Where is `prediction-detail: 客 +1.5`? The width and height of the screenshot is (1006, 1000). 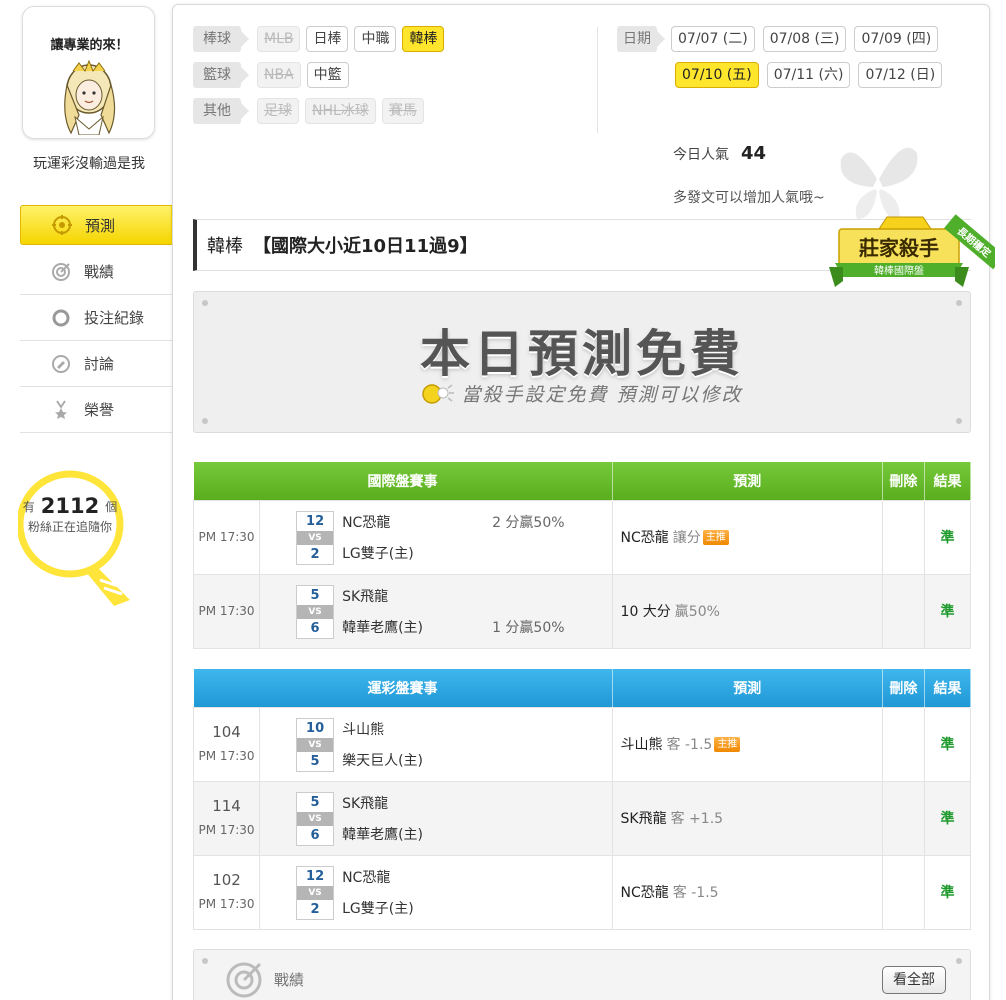 prediction-detail: 客 +1.5 is located at coordinates (697, 819).